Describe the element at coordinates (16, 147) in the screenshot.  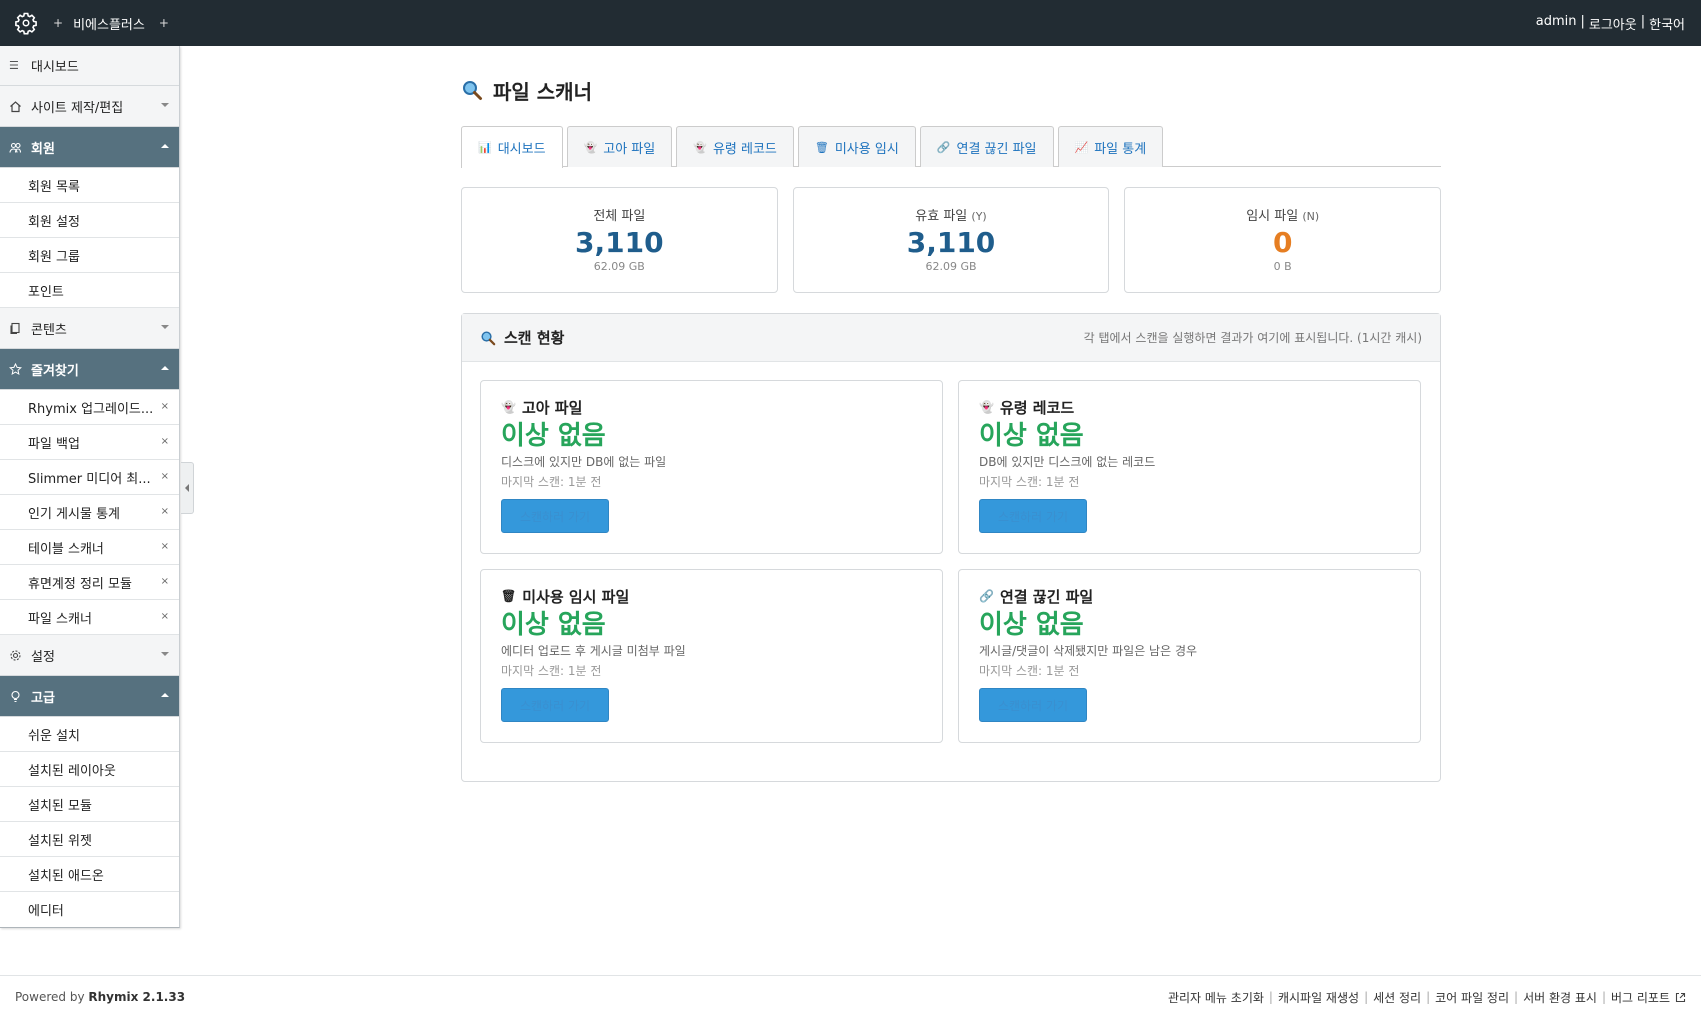
I see `users-icon` at that location.